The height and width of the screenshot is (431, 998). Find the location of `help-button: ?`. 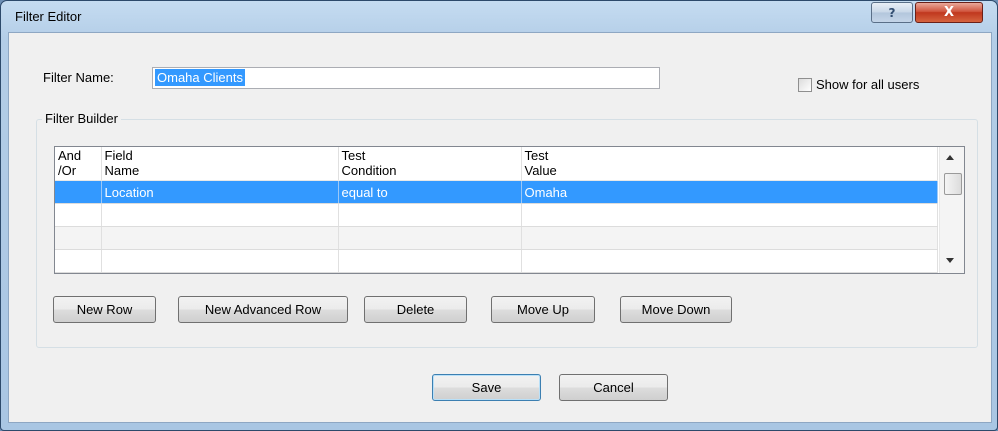

help-button: ? is located at coordinates (892, 12).